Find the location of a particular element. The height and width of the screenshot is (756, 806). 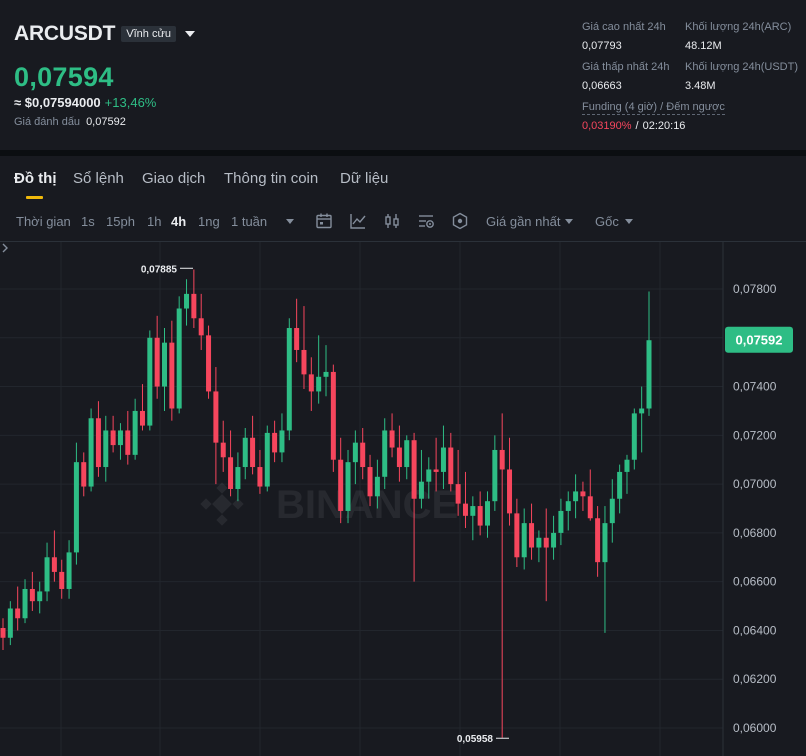

symbol-selector: ARCUSDT Vĩnh cửu is located at coordinates (104, 34).